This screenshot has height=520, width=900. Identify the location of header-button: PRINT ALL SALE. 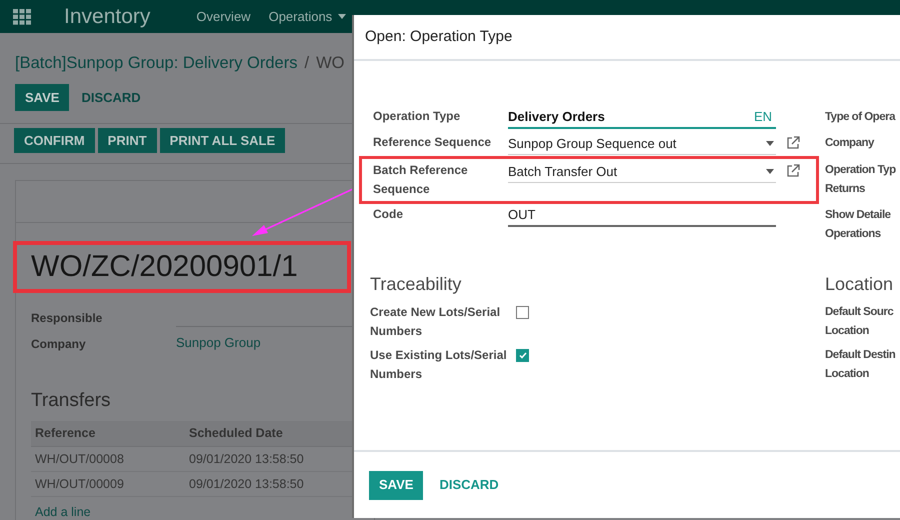
(223, 140).